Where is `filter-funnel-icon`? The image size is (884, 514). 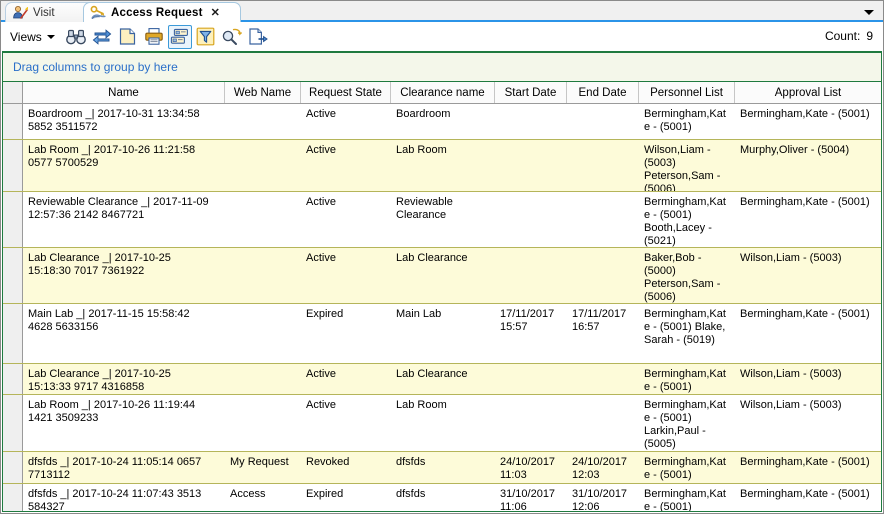
filter-funnel-icon is located at coordinates (206, 37).